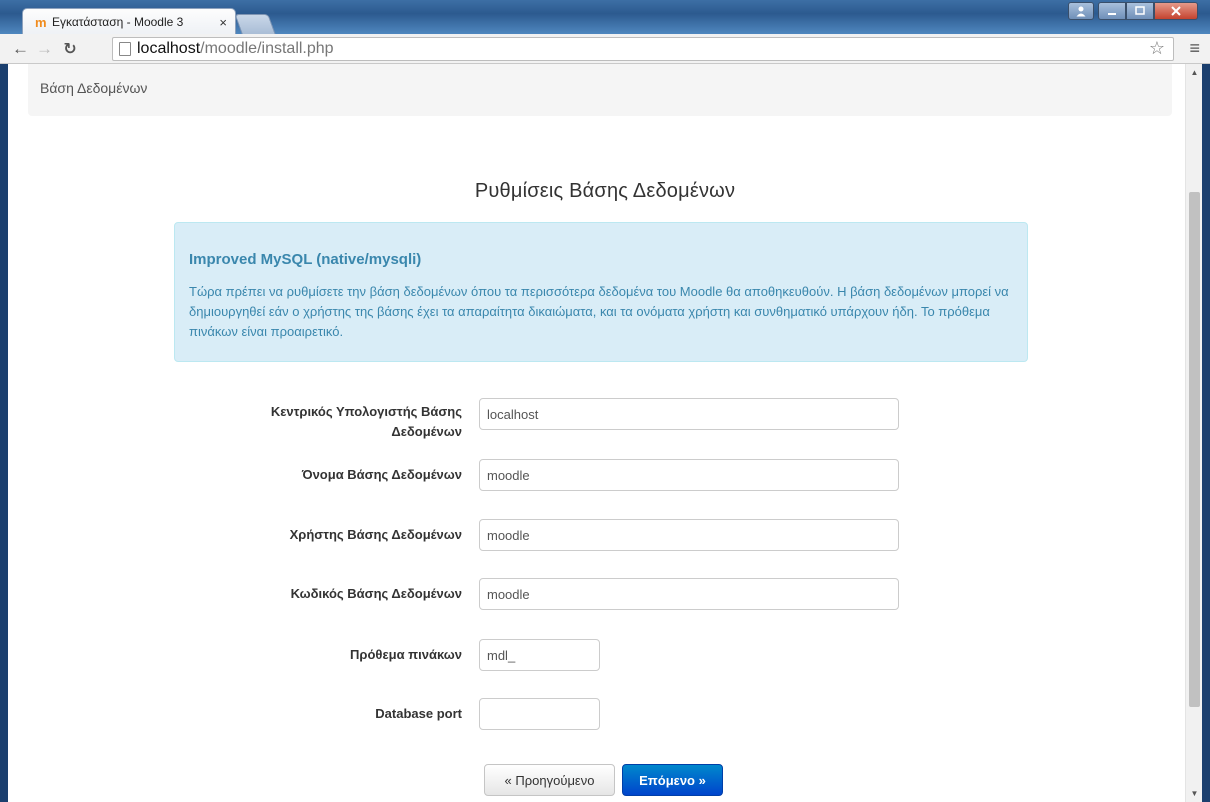 The image size is (1210, 802). I want to click on arrow-right-icon: →, so click(44, 49).